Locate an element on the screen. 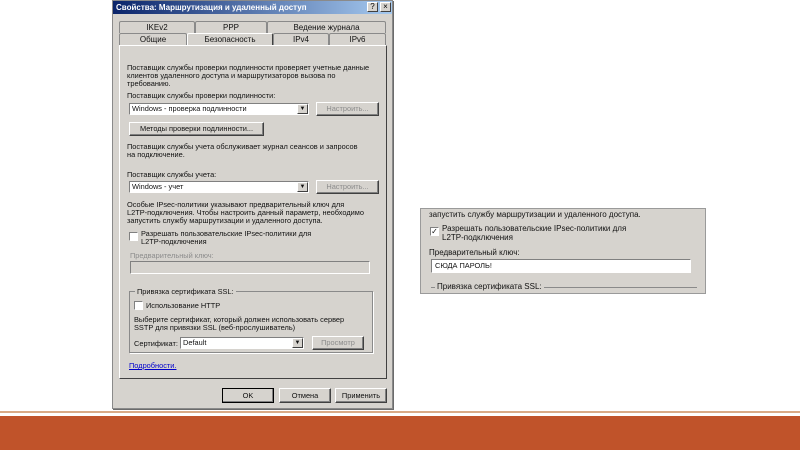  zoom-allow-ipsec-label-2: L2TP-подключения is located at coordinates (477, 237).